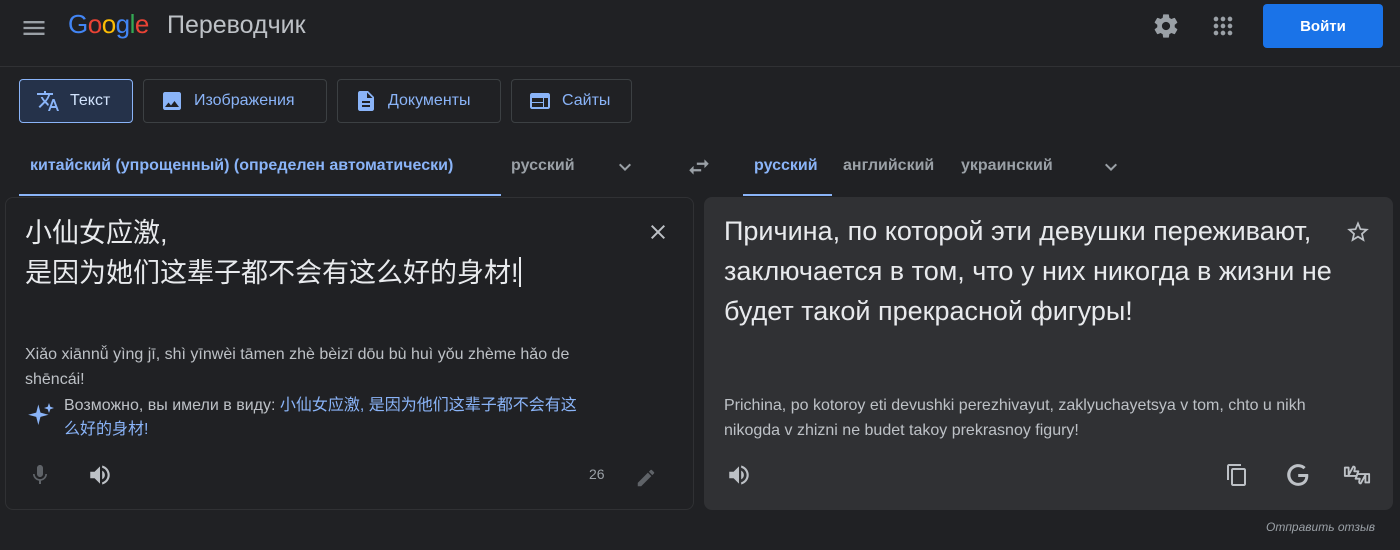 The height and width of the screenshot is (550, 1400). What do you see at coordinates (625, 167) in the screenshot?
I see `source-lang-more-chevron-down-icon` at bounding box center [625, 167].